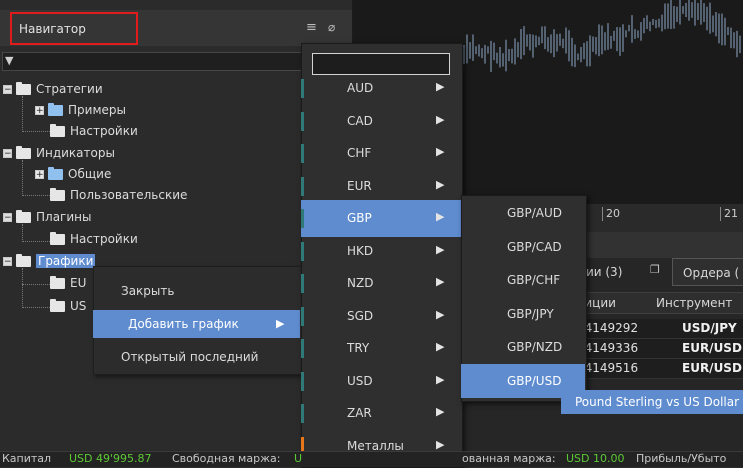 The height and width of the screenshot is (468, 743). I want to click on gbp-pair-label: GBP/CHF, so click(534, 280).